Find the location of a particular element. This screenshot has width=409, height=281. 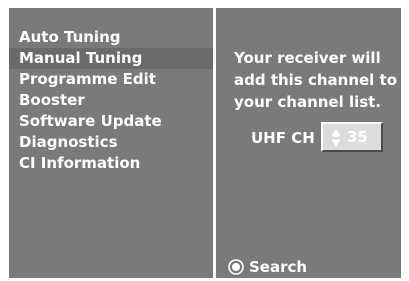

menu-item-auto-tuning: Auto Tuning is located at coordinates (111, 37).